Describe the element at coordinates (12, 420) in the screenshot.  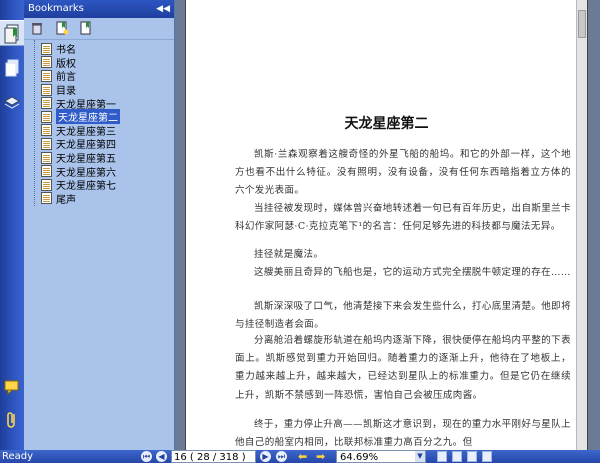
I see `attachments-tab-icon` at that location.